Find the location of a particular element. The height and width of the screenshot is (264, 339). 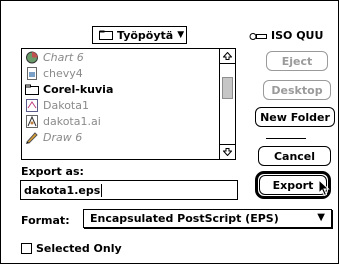

list-item: chevy4 is located at coordinates (121, 73).